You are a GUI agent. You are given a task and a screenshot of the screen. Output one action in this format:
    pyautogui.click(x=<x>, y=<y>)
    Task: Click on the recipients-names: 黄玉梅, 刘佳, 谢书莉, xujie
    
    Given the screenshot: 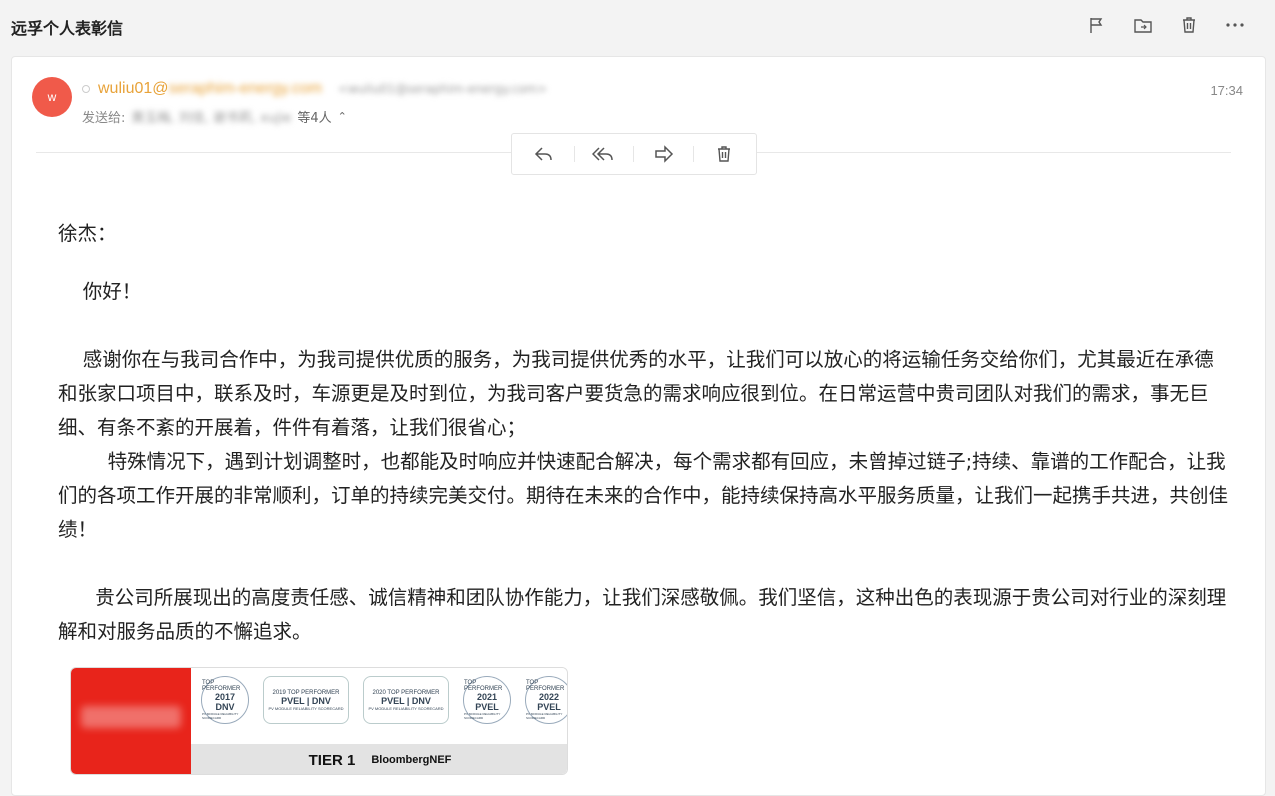 What is the action you would take?
    pyautogui.click(x=211, y=116)
    